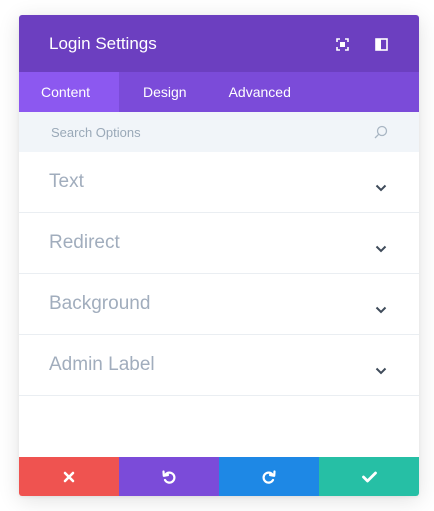 Image resolution: width=434 pixels, height=511 pixels. I want to click on modal-title: Login Settings, so click(103, 43).